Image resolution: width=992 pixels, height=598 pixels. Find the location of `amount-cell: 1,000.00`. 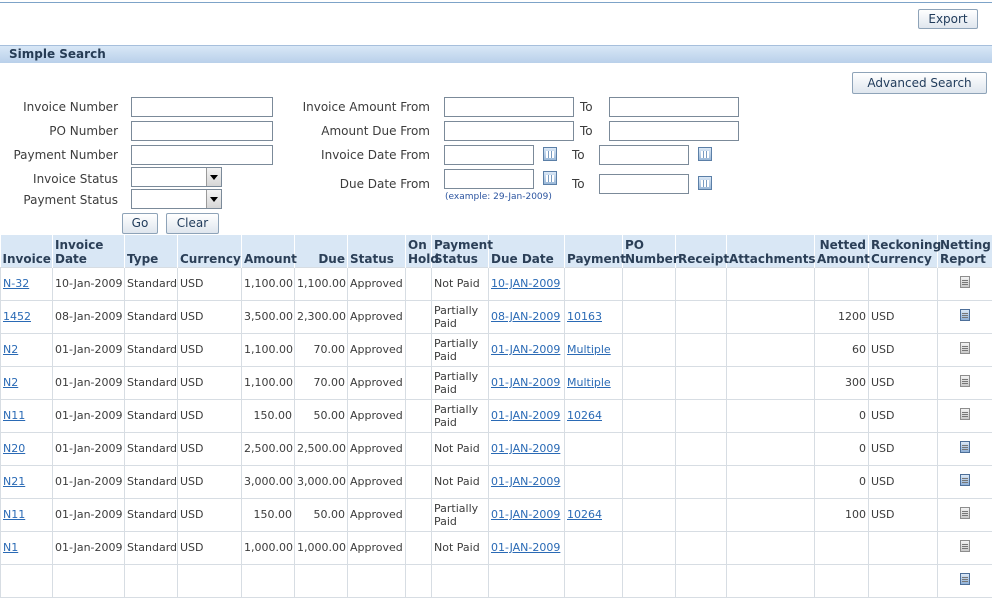

amount-cell: 1,000.00 is located at coordinates (268, 547).